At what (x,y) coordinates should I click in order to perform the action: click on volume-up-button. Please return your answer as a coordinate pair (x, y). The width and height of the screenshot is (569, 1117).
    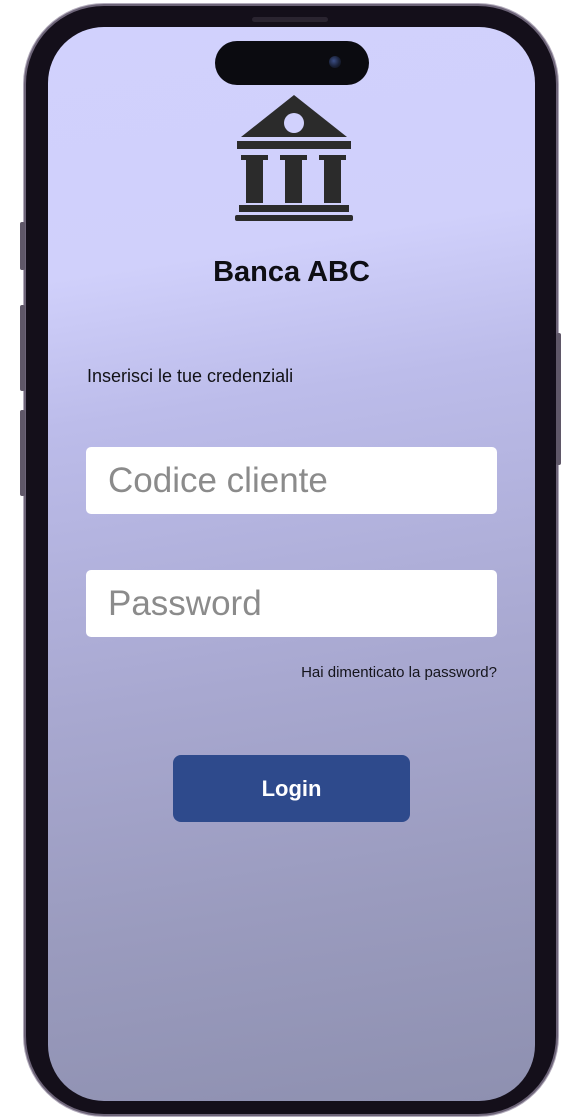
    Looking at the image, I should click on (22, 348).